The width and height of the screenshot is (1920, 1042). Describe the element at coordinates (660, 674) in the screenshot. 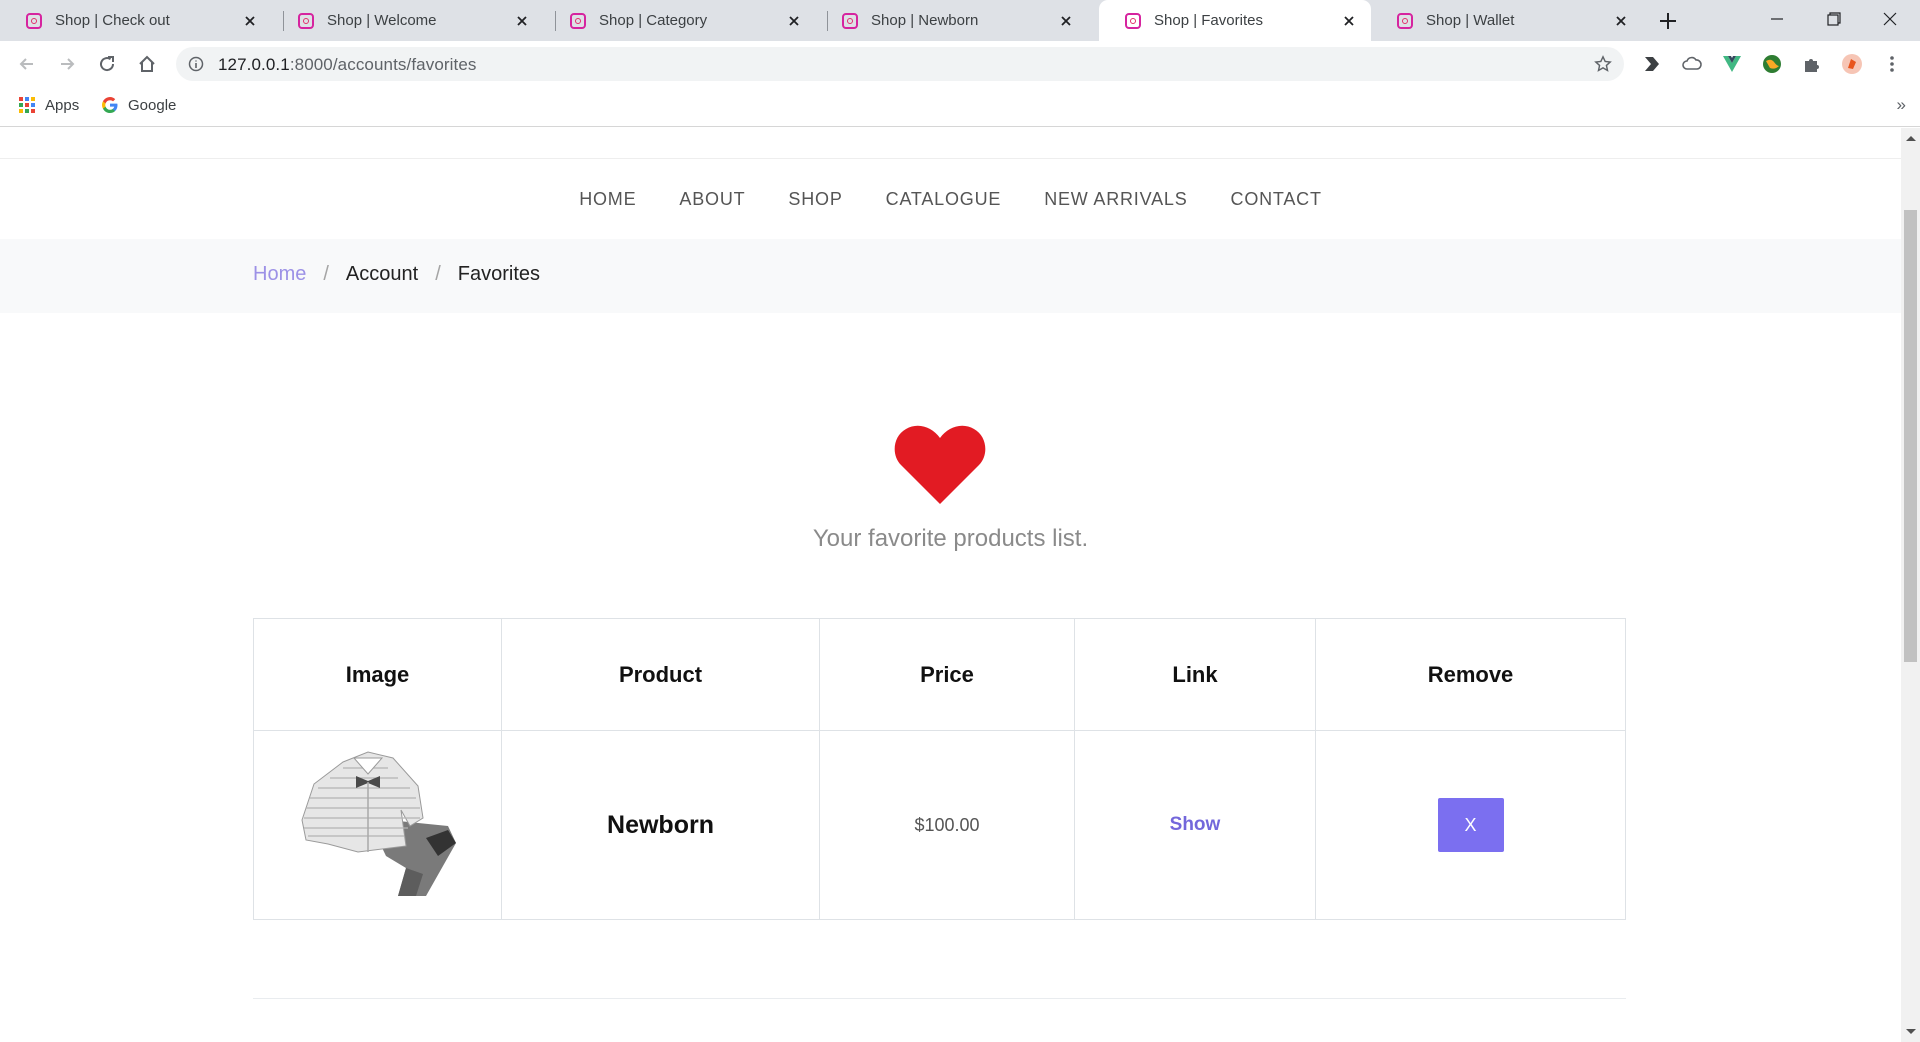

I see `column-header-product: Product` at that location.